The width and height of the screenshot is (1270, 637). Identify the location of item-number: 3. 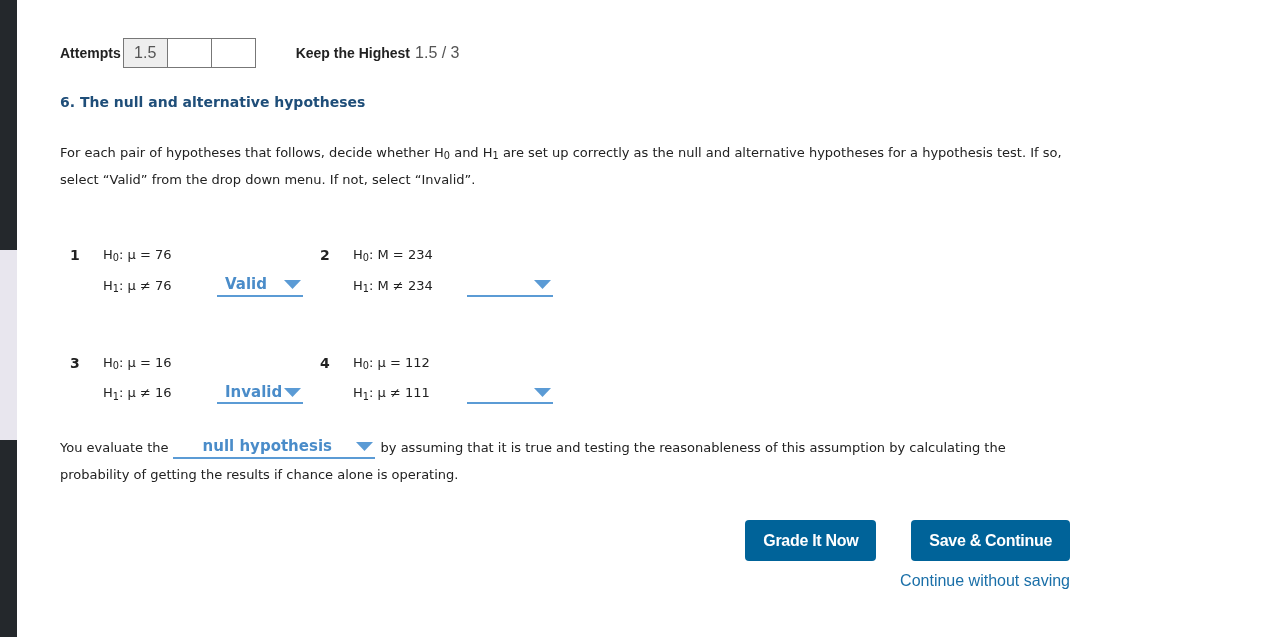
(75, 363).